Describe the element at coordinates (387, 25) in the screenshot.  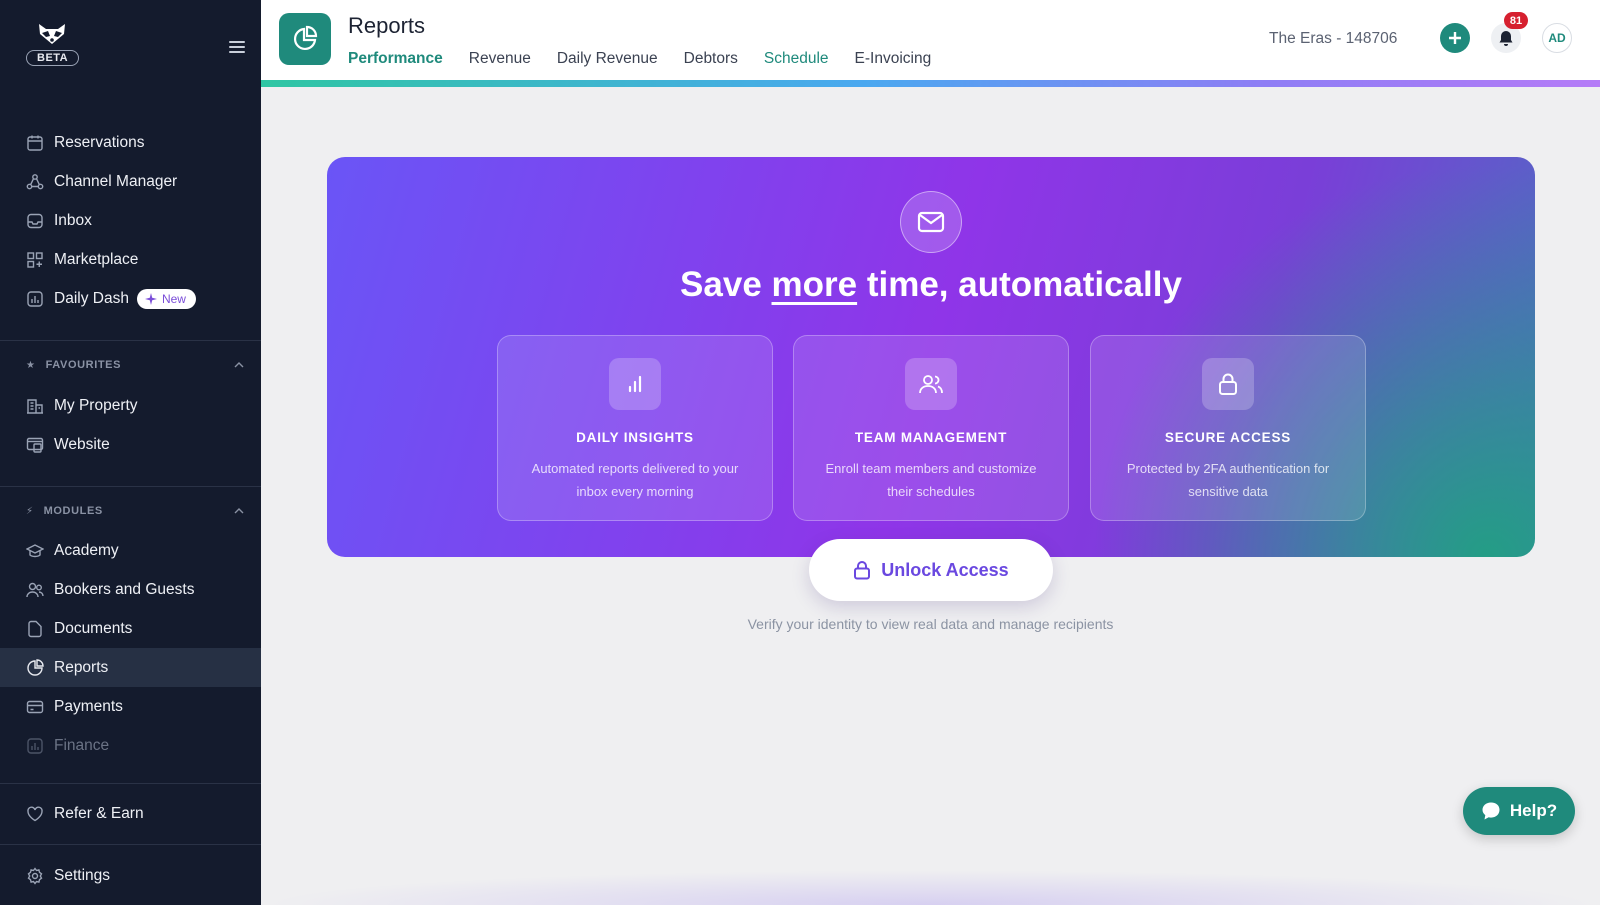
I see `page-title: Reports` at that location.